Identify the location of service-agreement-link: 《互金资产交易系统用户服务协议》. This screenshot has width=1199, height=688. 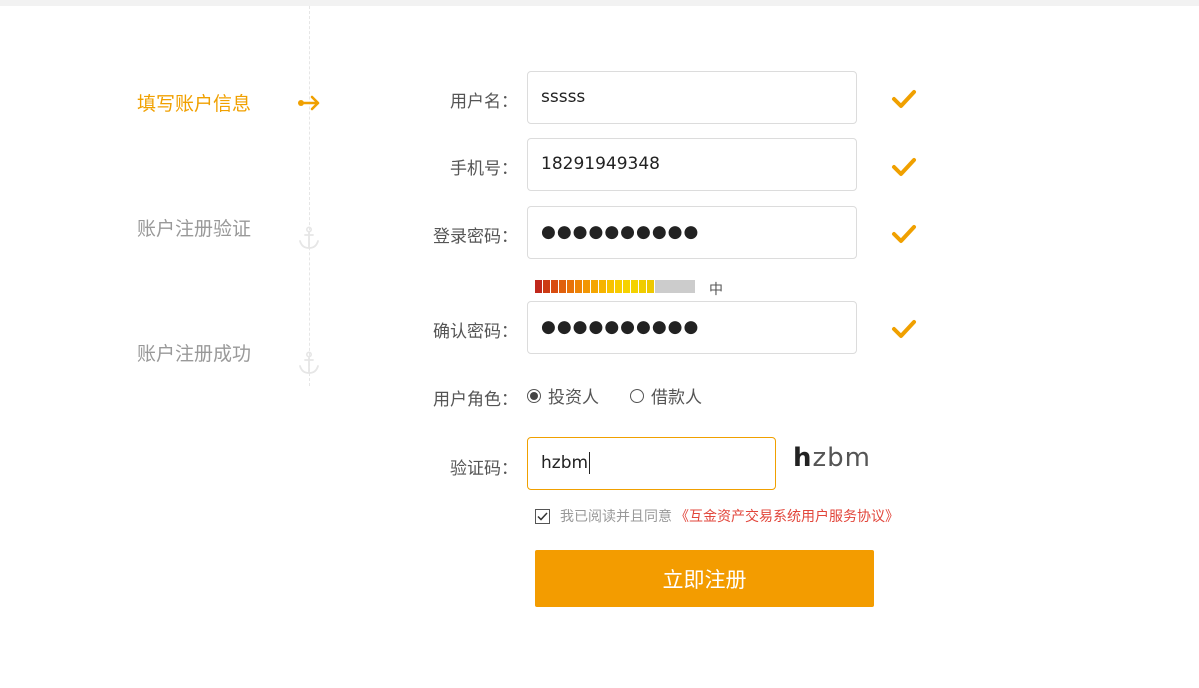
(787, 516).